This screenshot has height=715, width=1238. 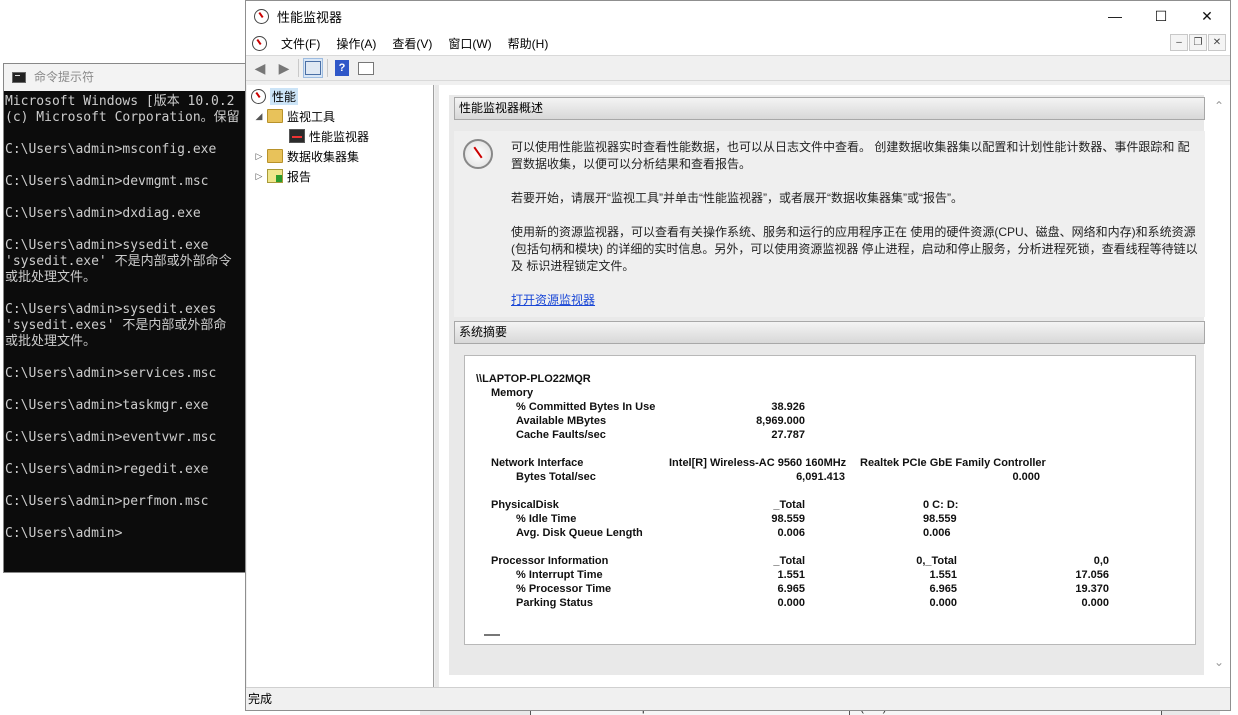 What do you see at coordinates (259, 116) in the screenshot?
I see `chevron-down-icon: ◢` at bounding box center [259, 116].